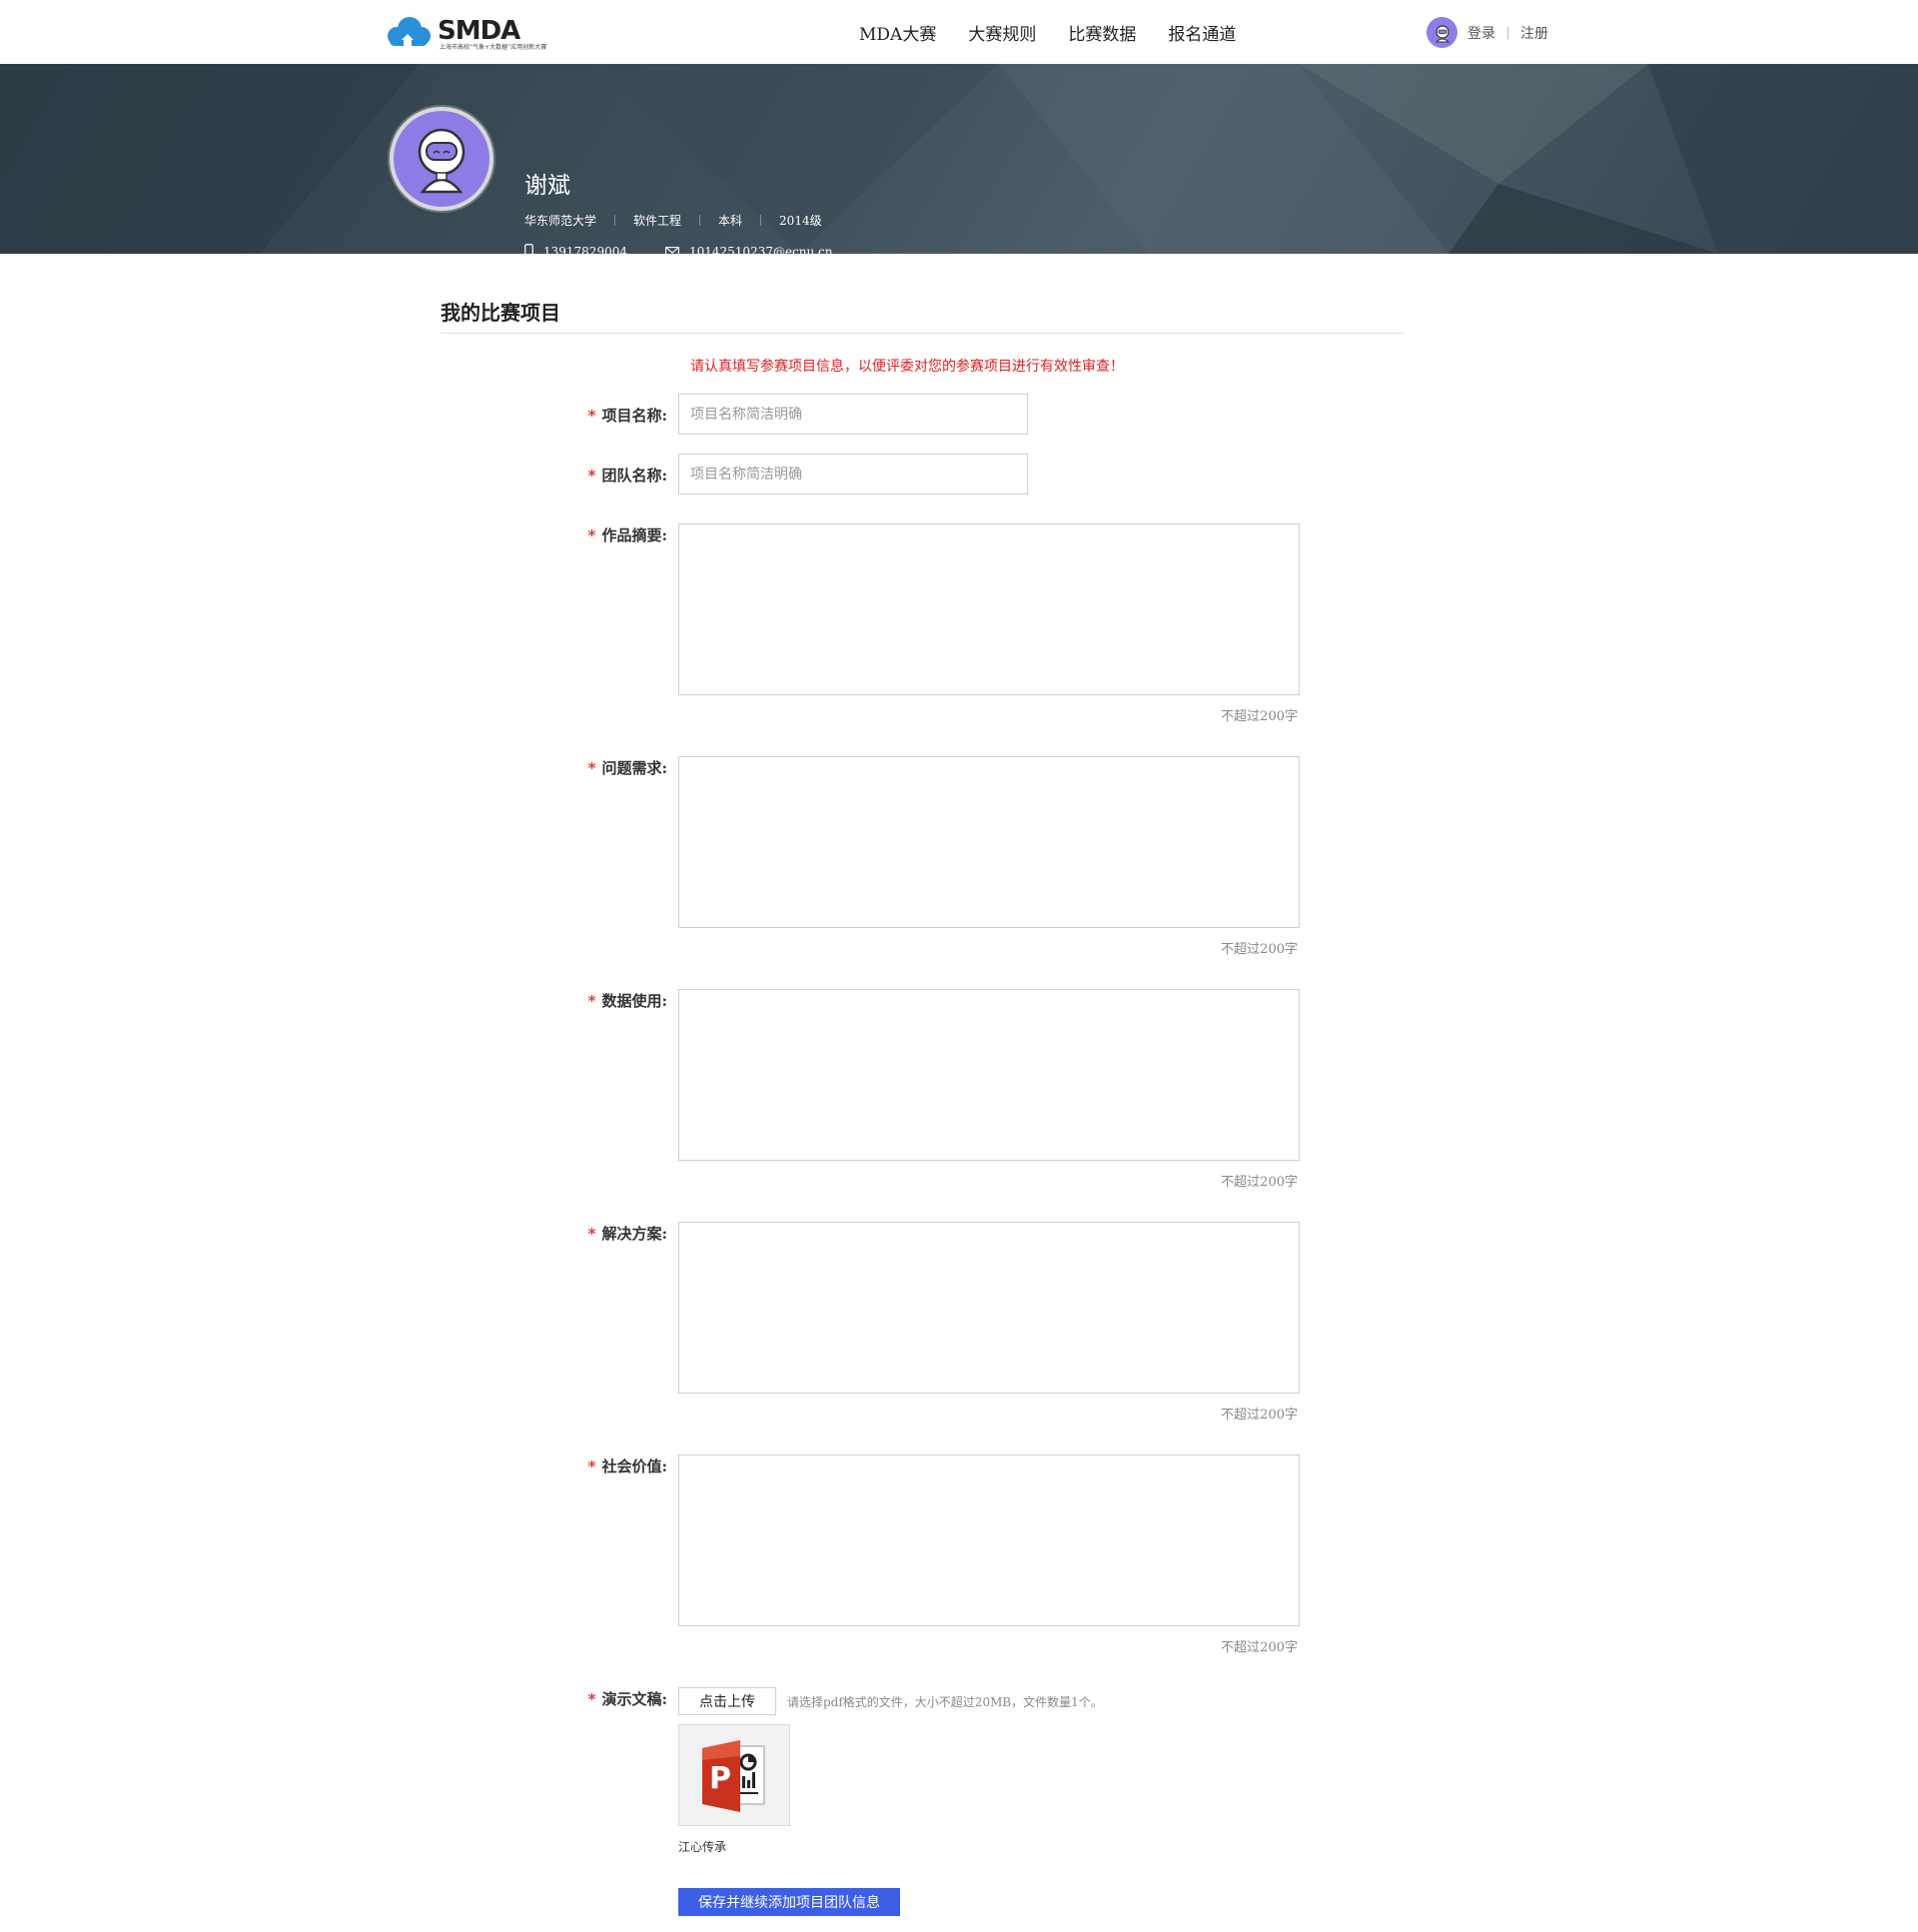 The height and width of the screenshot is (1932, 1918). What do you see at coordinates (1260, 1647) in the screenshot?
I see `social-value-limit-hint: 不超过200字` at bounding box center [1260, 1647].